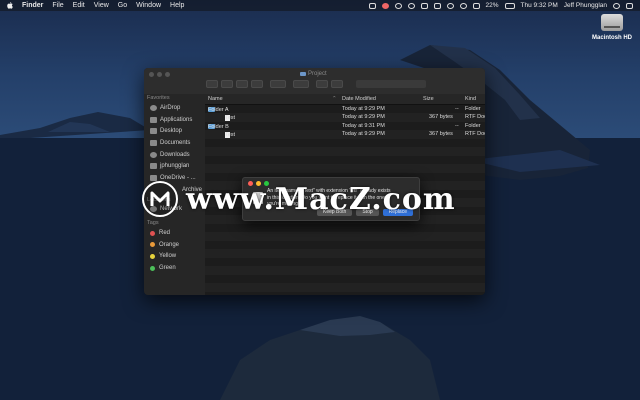 This screenshot has width=640, height=400. What do you see at coordinates (411, 5) in the screenshot?
I see `creative-cloud-icon` at bounding box center [411, 5].